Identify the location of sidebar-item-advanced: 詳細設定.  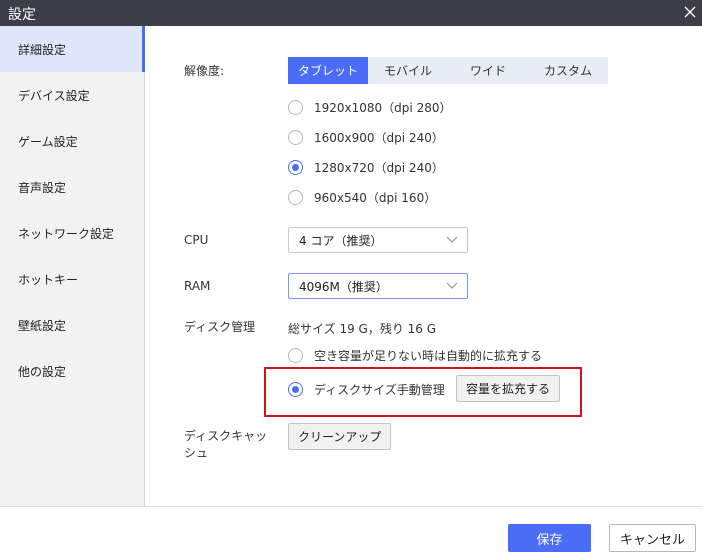
(72, 49).